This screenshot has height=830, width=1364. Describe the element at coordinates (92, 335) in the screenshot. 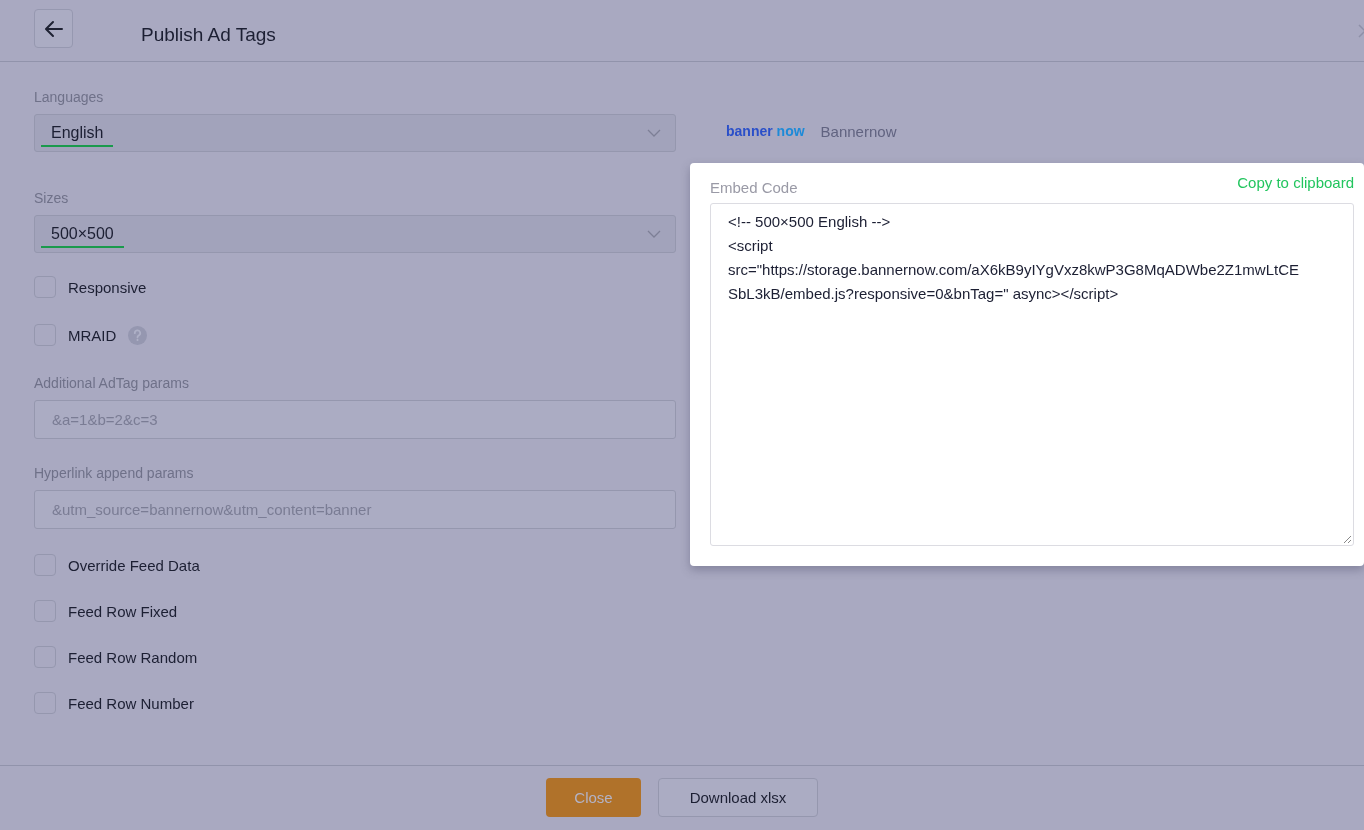

I see `checkbox-label: MRAID` at that location.